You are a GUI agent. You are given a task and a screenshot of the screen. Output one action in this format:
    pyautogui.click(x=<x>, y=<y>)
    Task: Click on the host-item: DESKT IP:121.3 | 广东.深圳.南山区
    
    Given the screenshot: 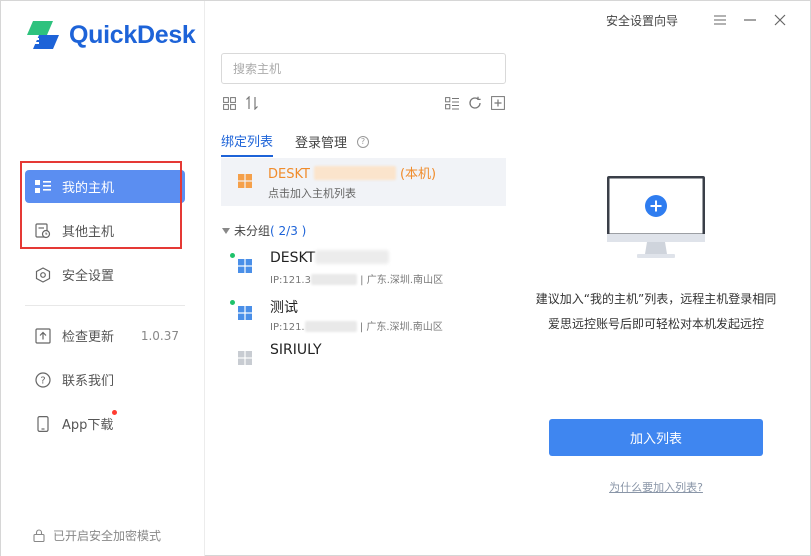 What is the action you would take?
    pyautogui.click(x=363, y=270)
    